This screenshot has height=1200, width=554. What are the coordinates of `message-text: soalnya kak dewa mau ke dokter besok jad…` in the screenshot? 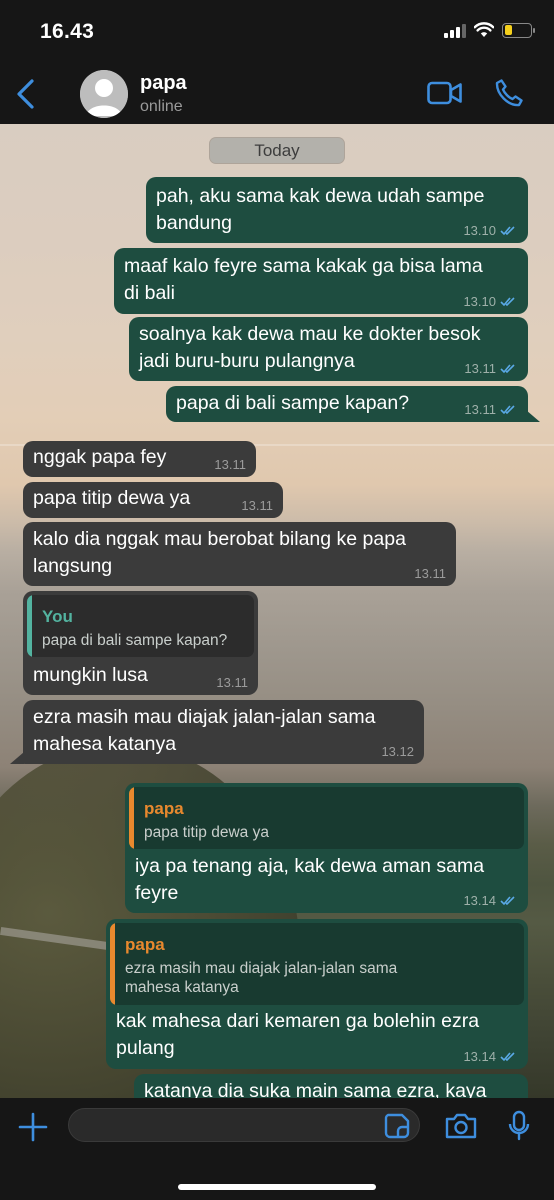 It's located at (310, 347).